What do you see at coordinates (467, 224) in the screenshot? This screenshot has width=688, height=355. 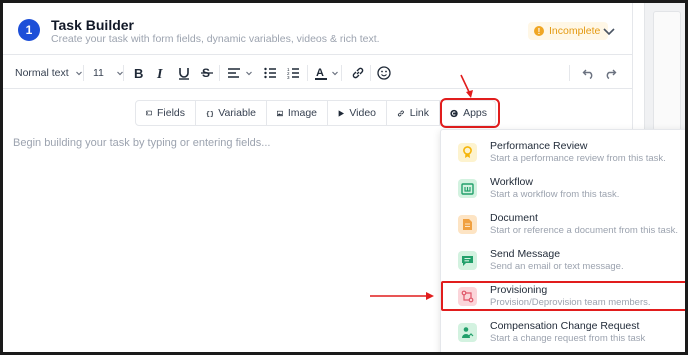 I see `document-icon` at bounding box center [467, 224].